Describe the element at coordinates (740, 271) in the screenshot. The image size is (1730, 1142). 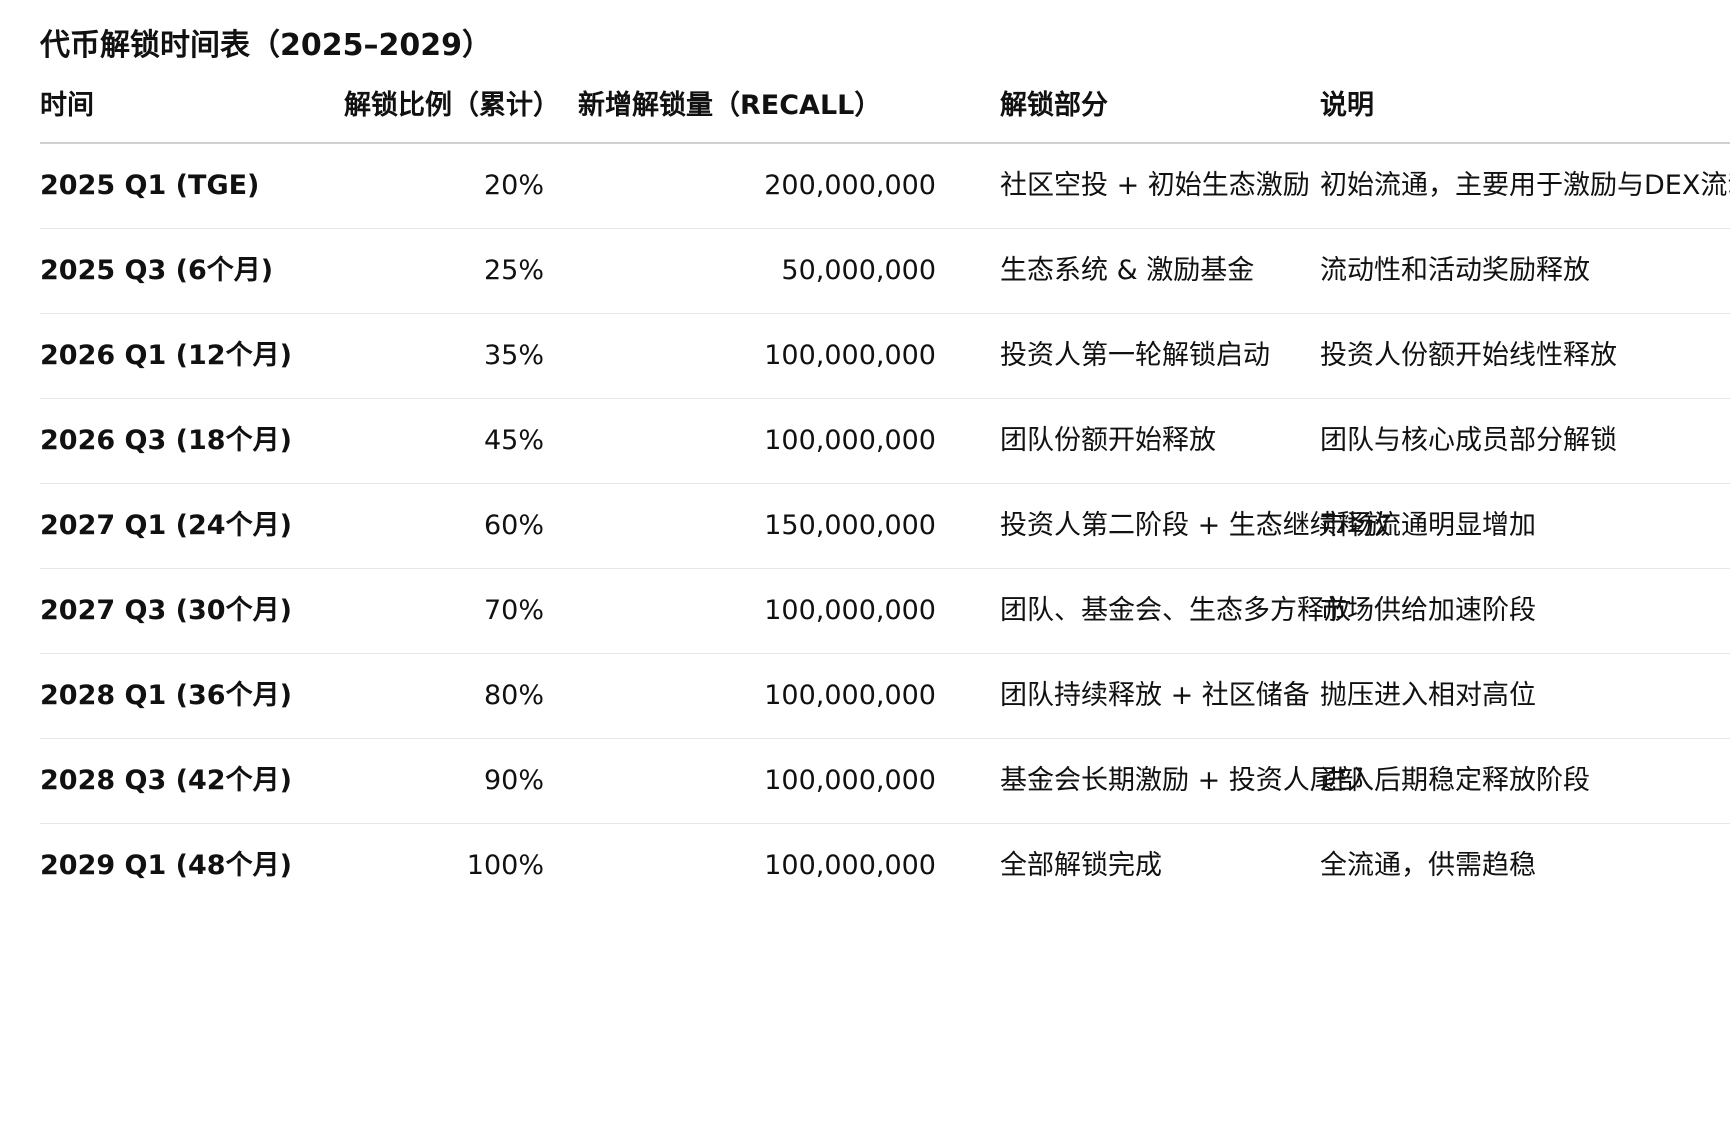
I see `cell-new-unlock-amount: 50,000,000` at that location.